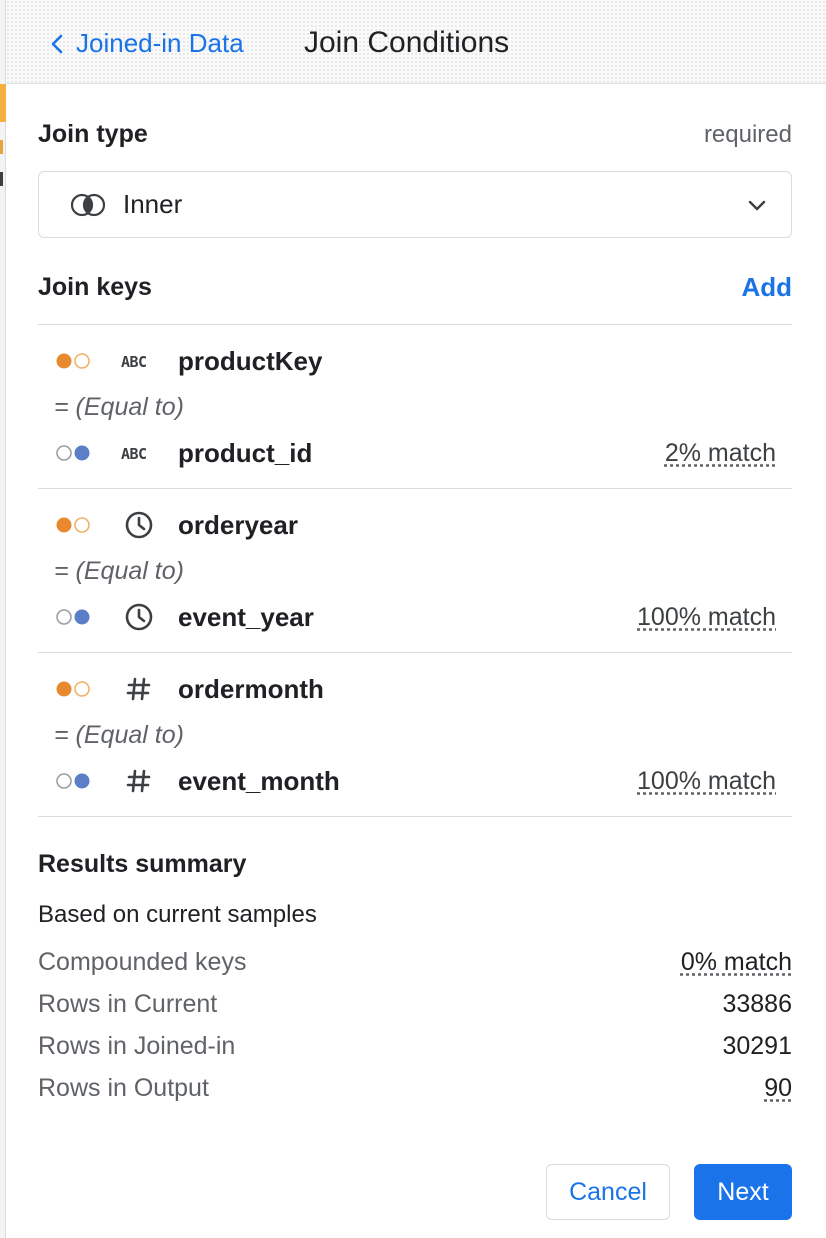 This screenshot has height=1238, width=826. Describe the element at coordinates (720, 453) in the screenshot. I see `match-percentage-link: 2% match` at that location.